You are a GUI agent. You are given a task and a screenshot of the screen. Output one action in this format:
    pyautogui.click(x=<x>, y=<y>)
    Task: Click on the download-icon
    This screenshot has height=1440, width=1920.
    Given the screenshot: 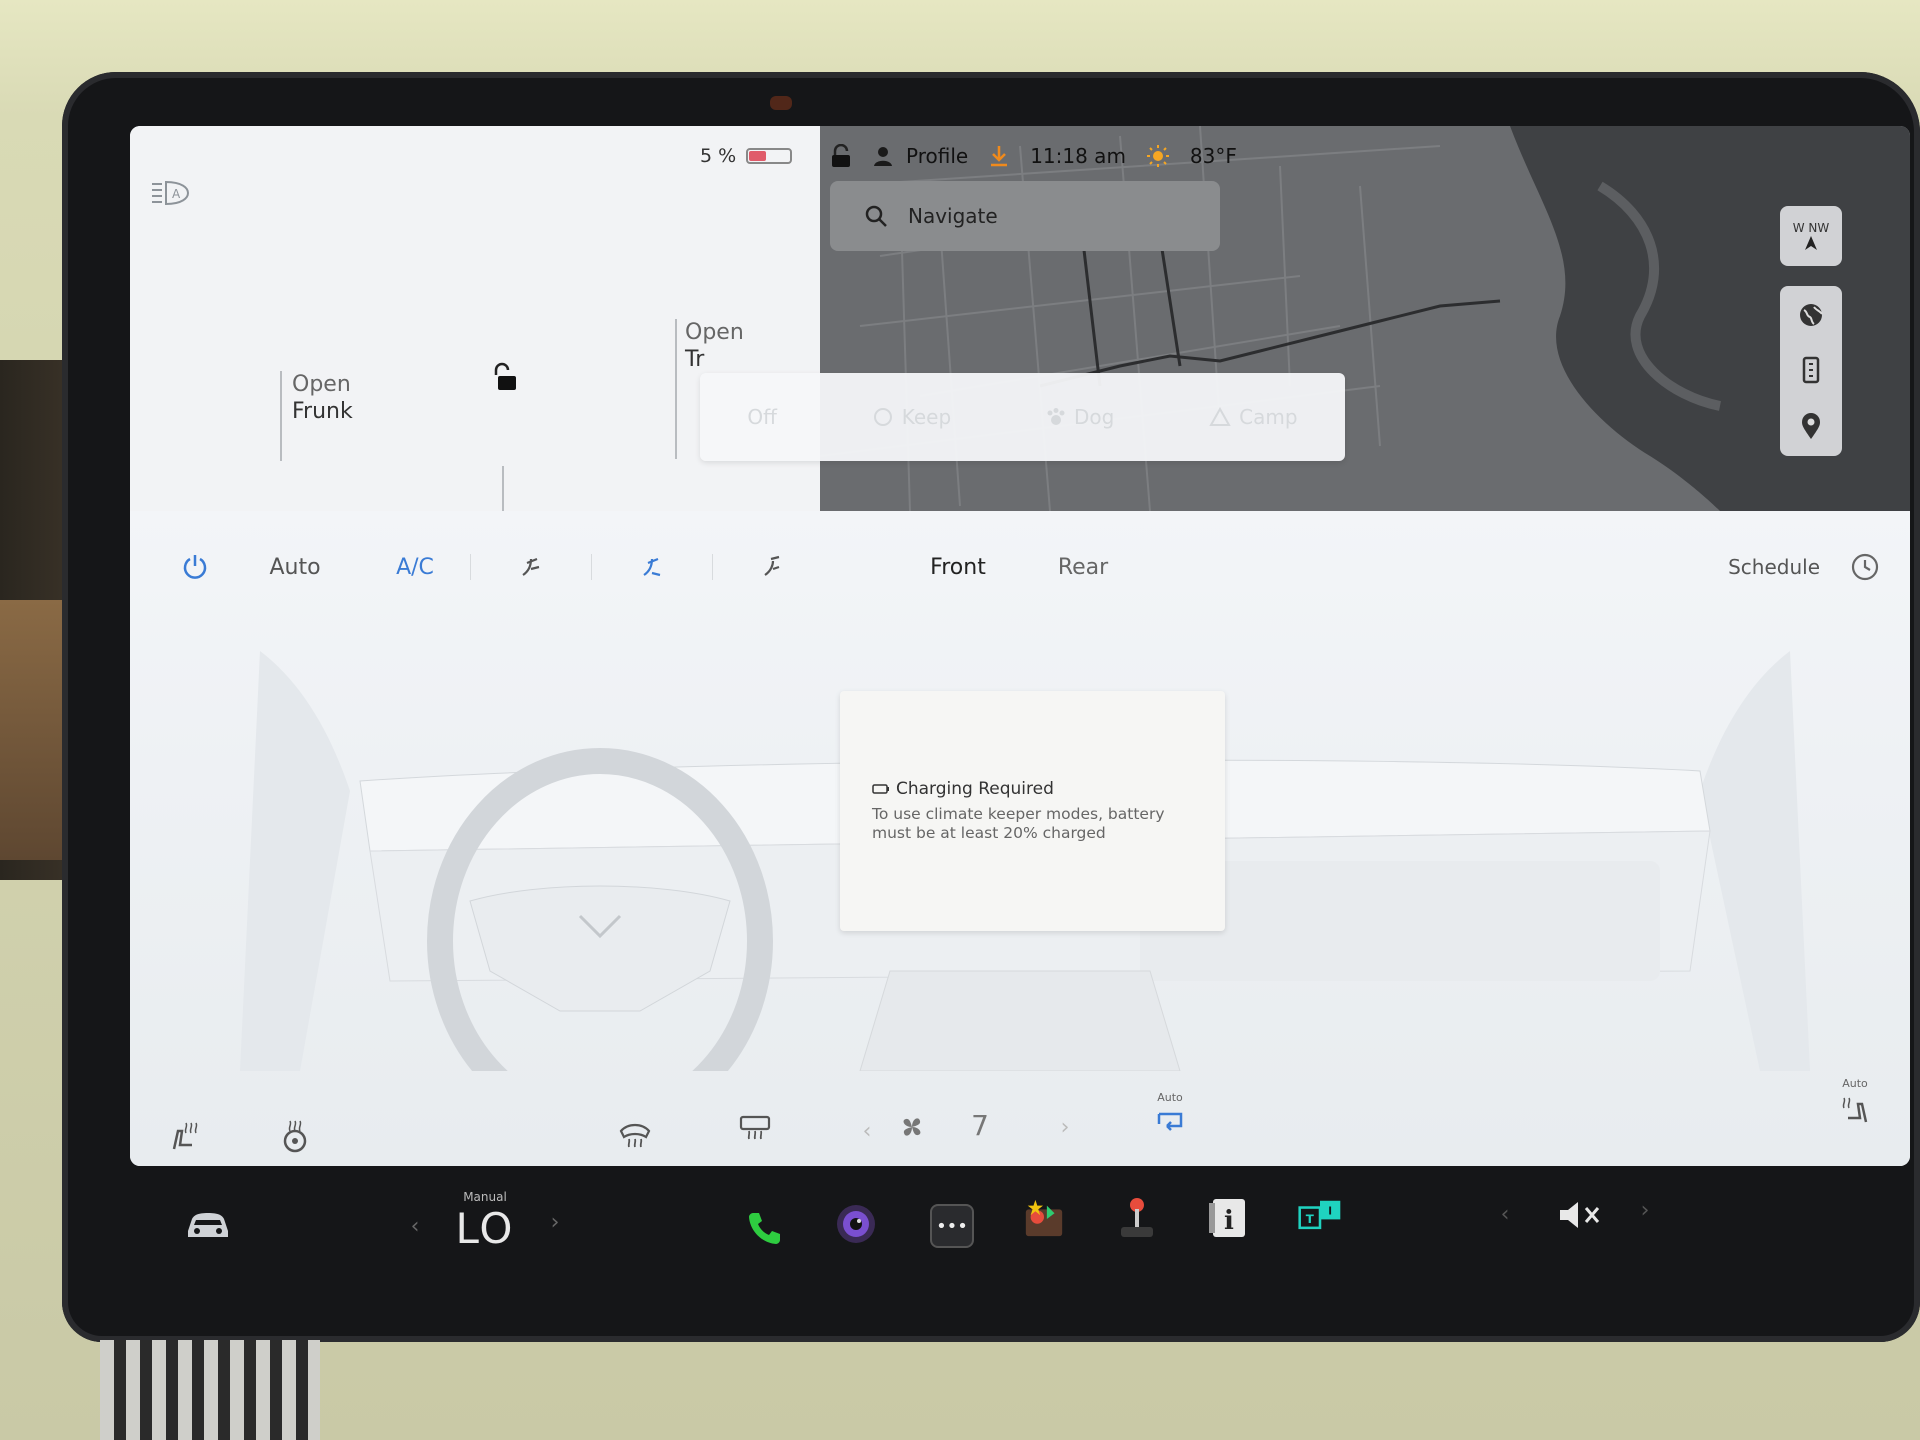 What is the action you would take?
    pyautogui.click(x=999, y=156)
    